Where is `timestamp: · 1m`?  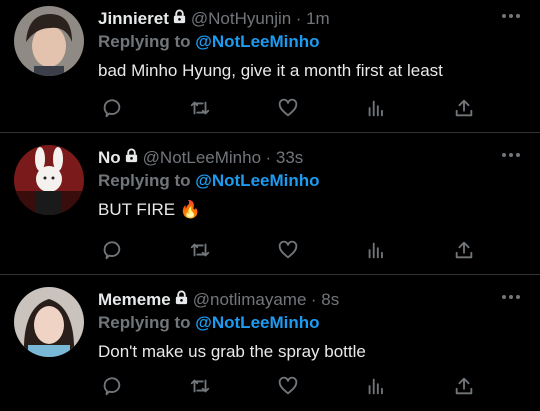
timestamp: · 1m is located at coordinates (313, 19).